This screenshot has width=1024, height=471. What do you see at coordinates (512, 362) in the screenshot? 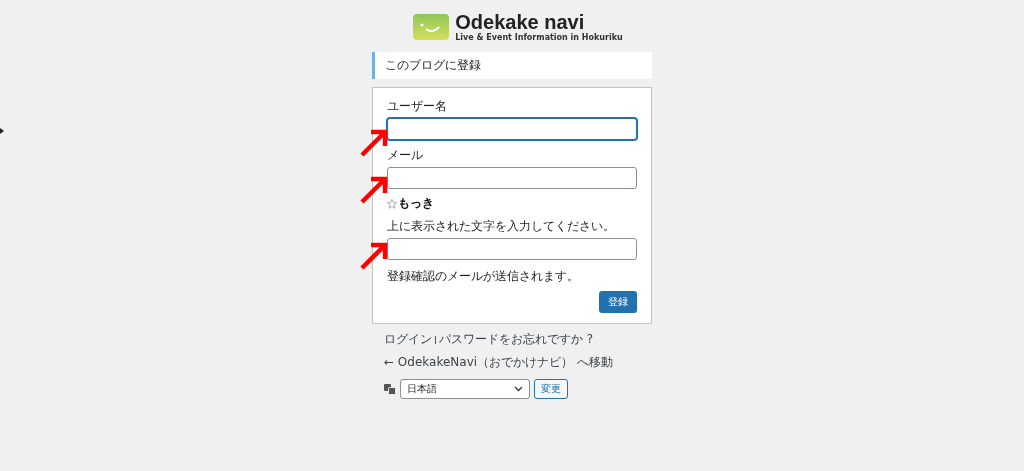
I see `back-link: ← OdekakeNavi（おでかけナビ） へ移動` at bounding box center [512, 362].